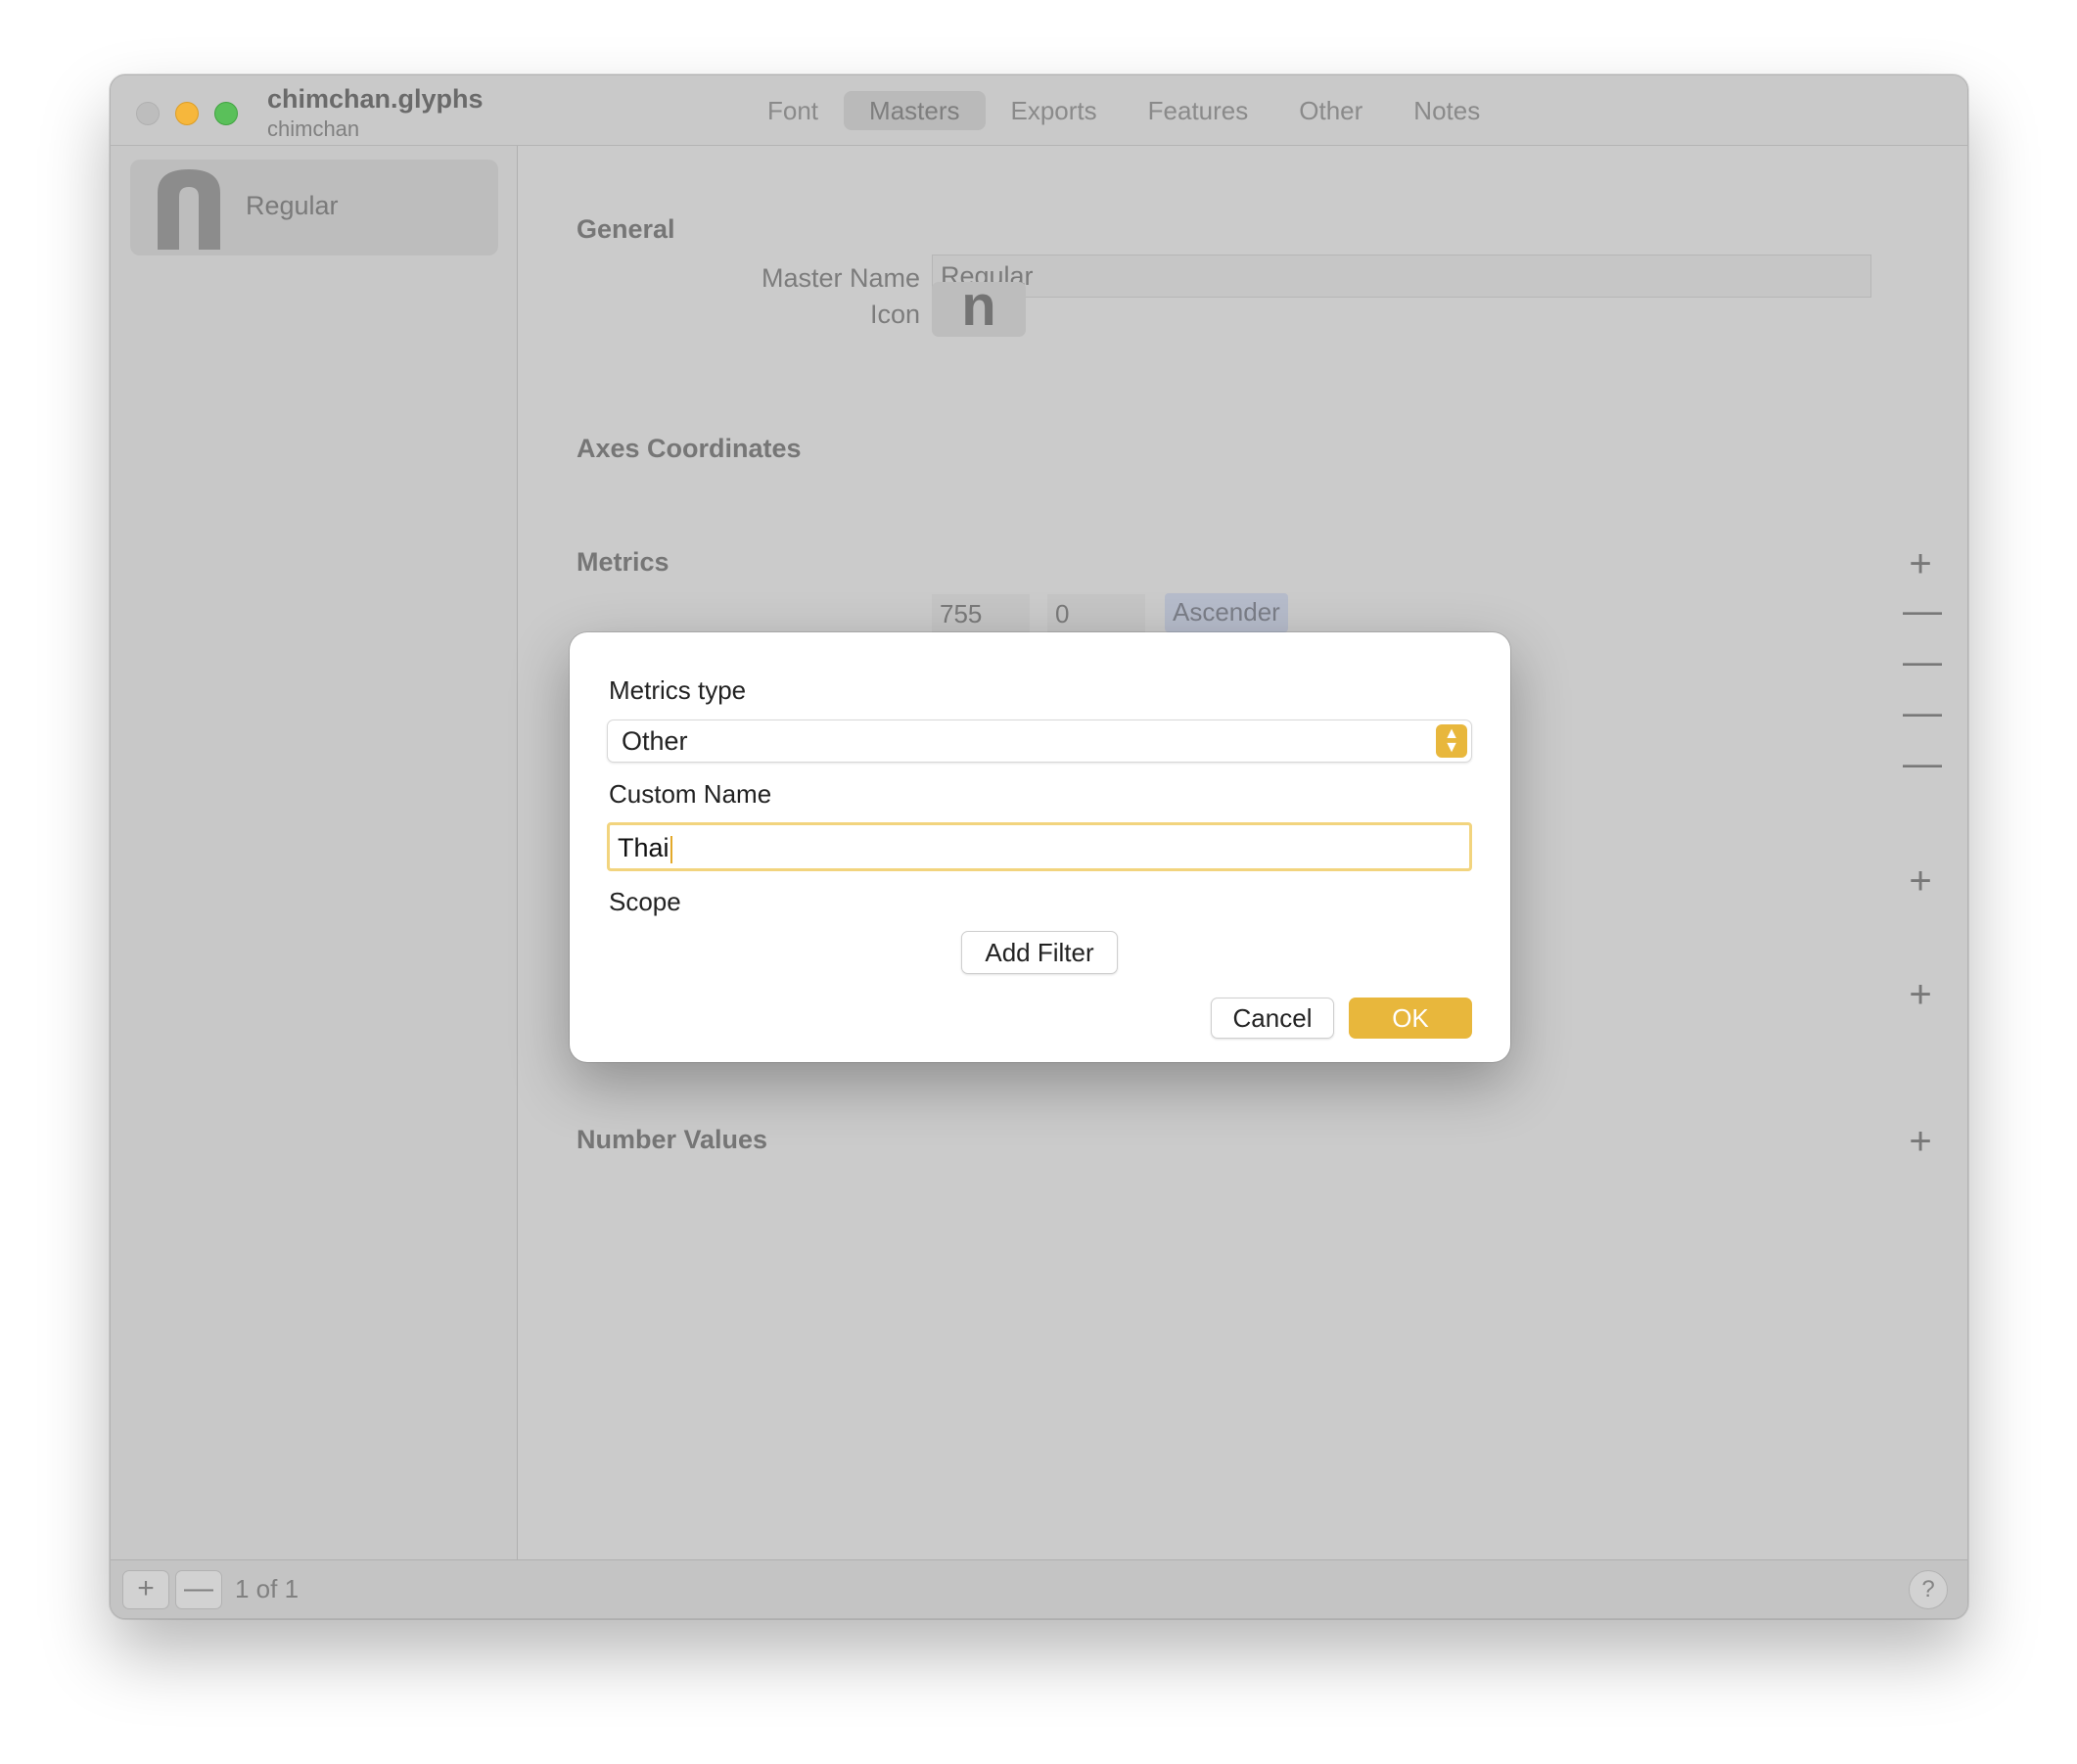  Describe the element at coordinates (187, 113) in the screenshot. I see `minimize-window-button` at that location.